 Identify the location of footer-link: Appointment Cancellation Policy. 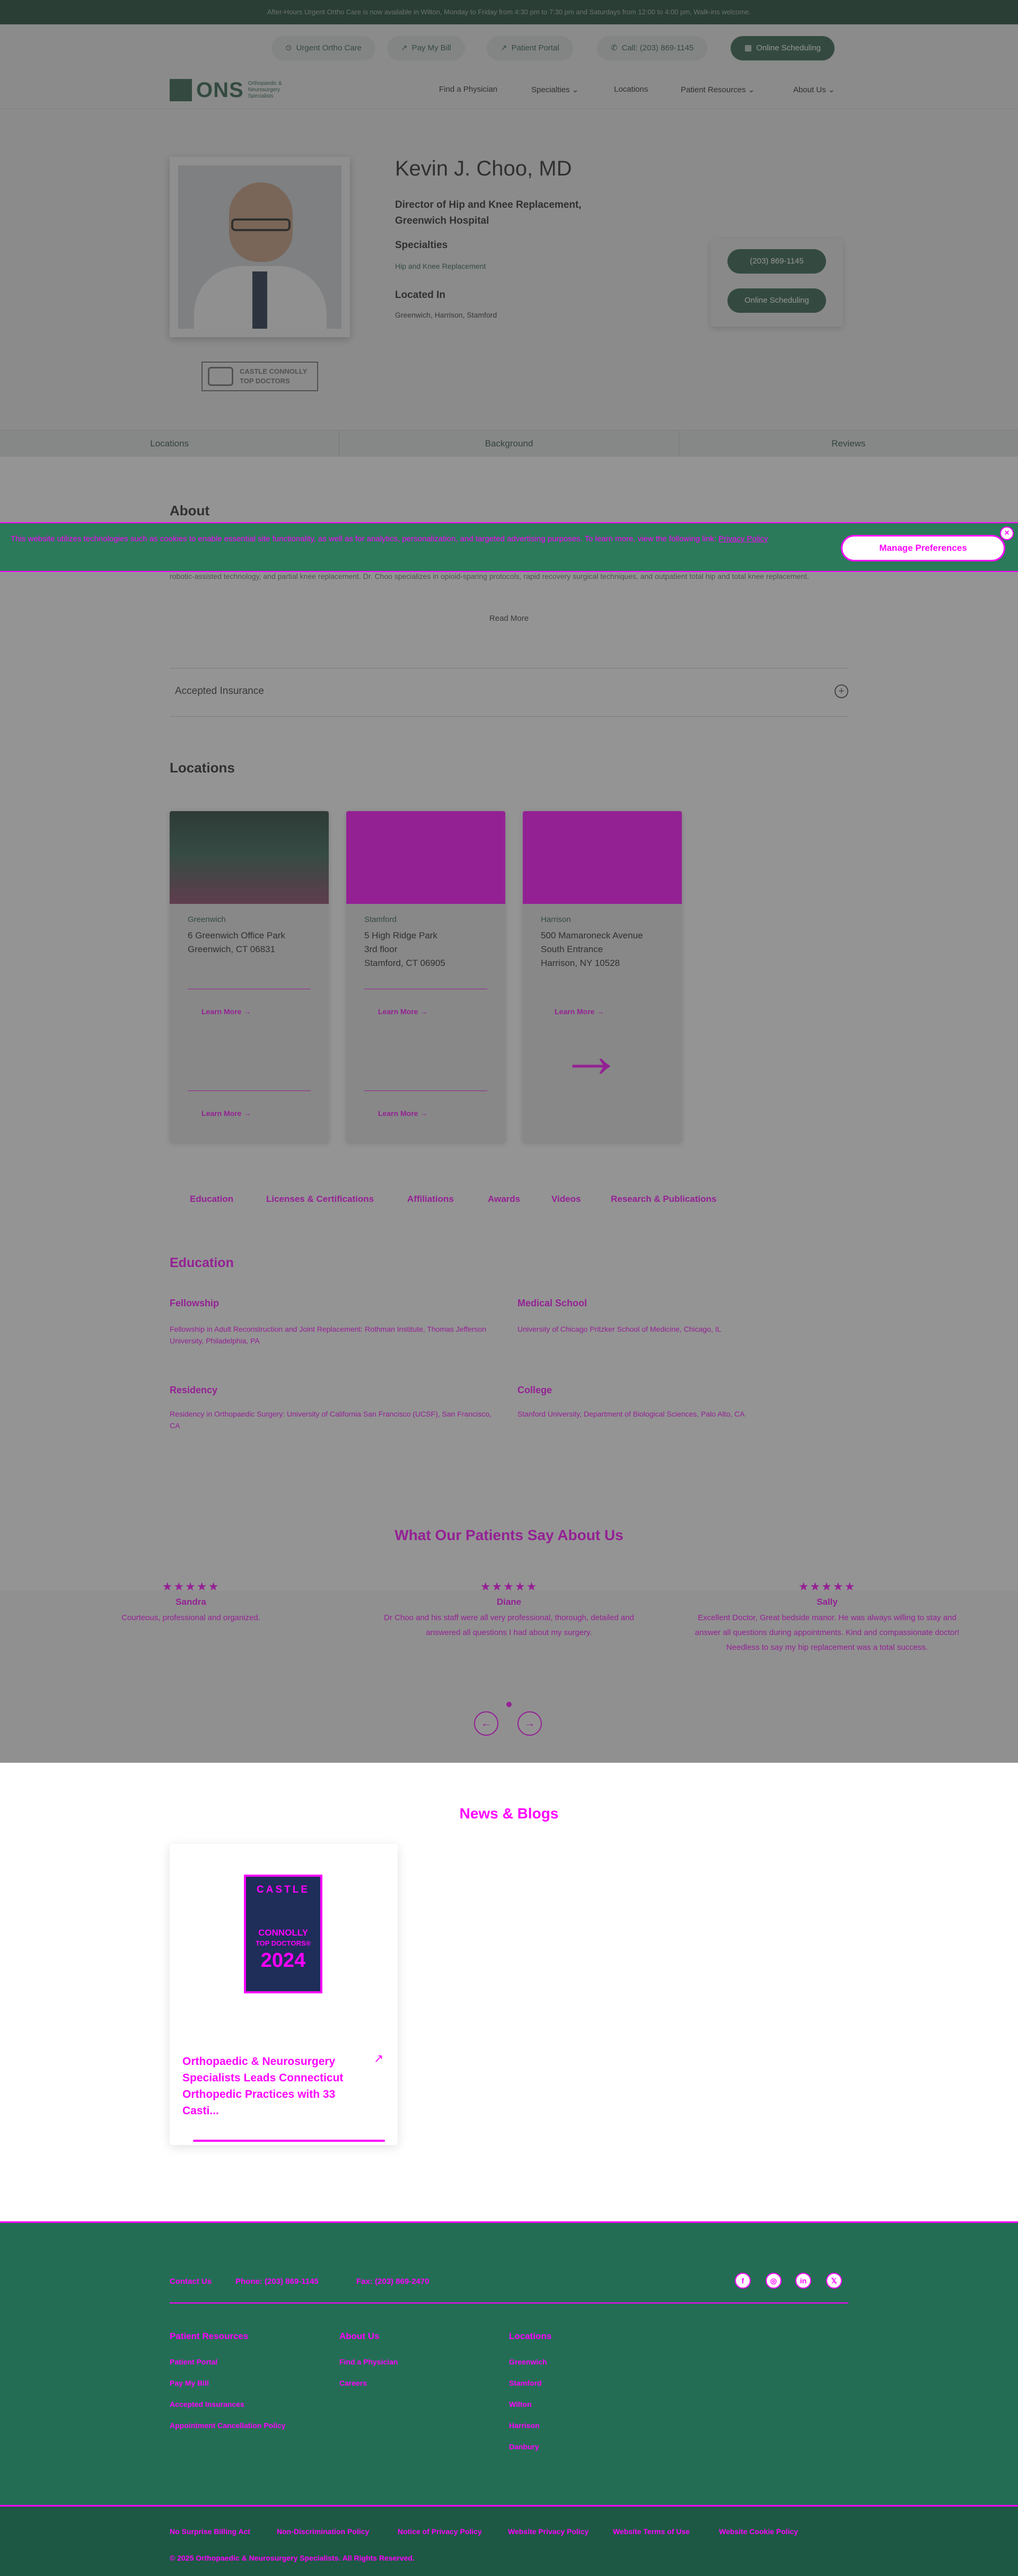
(228, 2425).